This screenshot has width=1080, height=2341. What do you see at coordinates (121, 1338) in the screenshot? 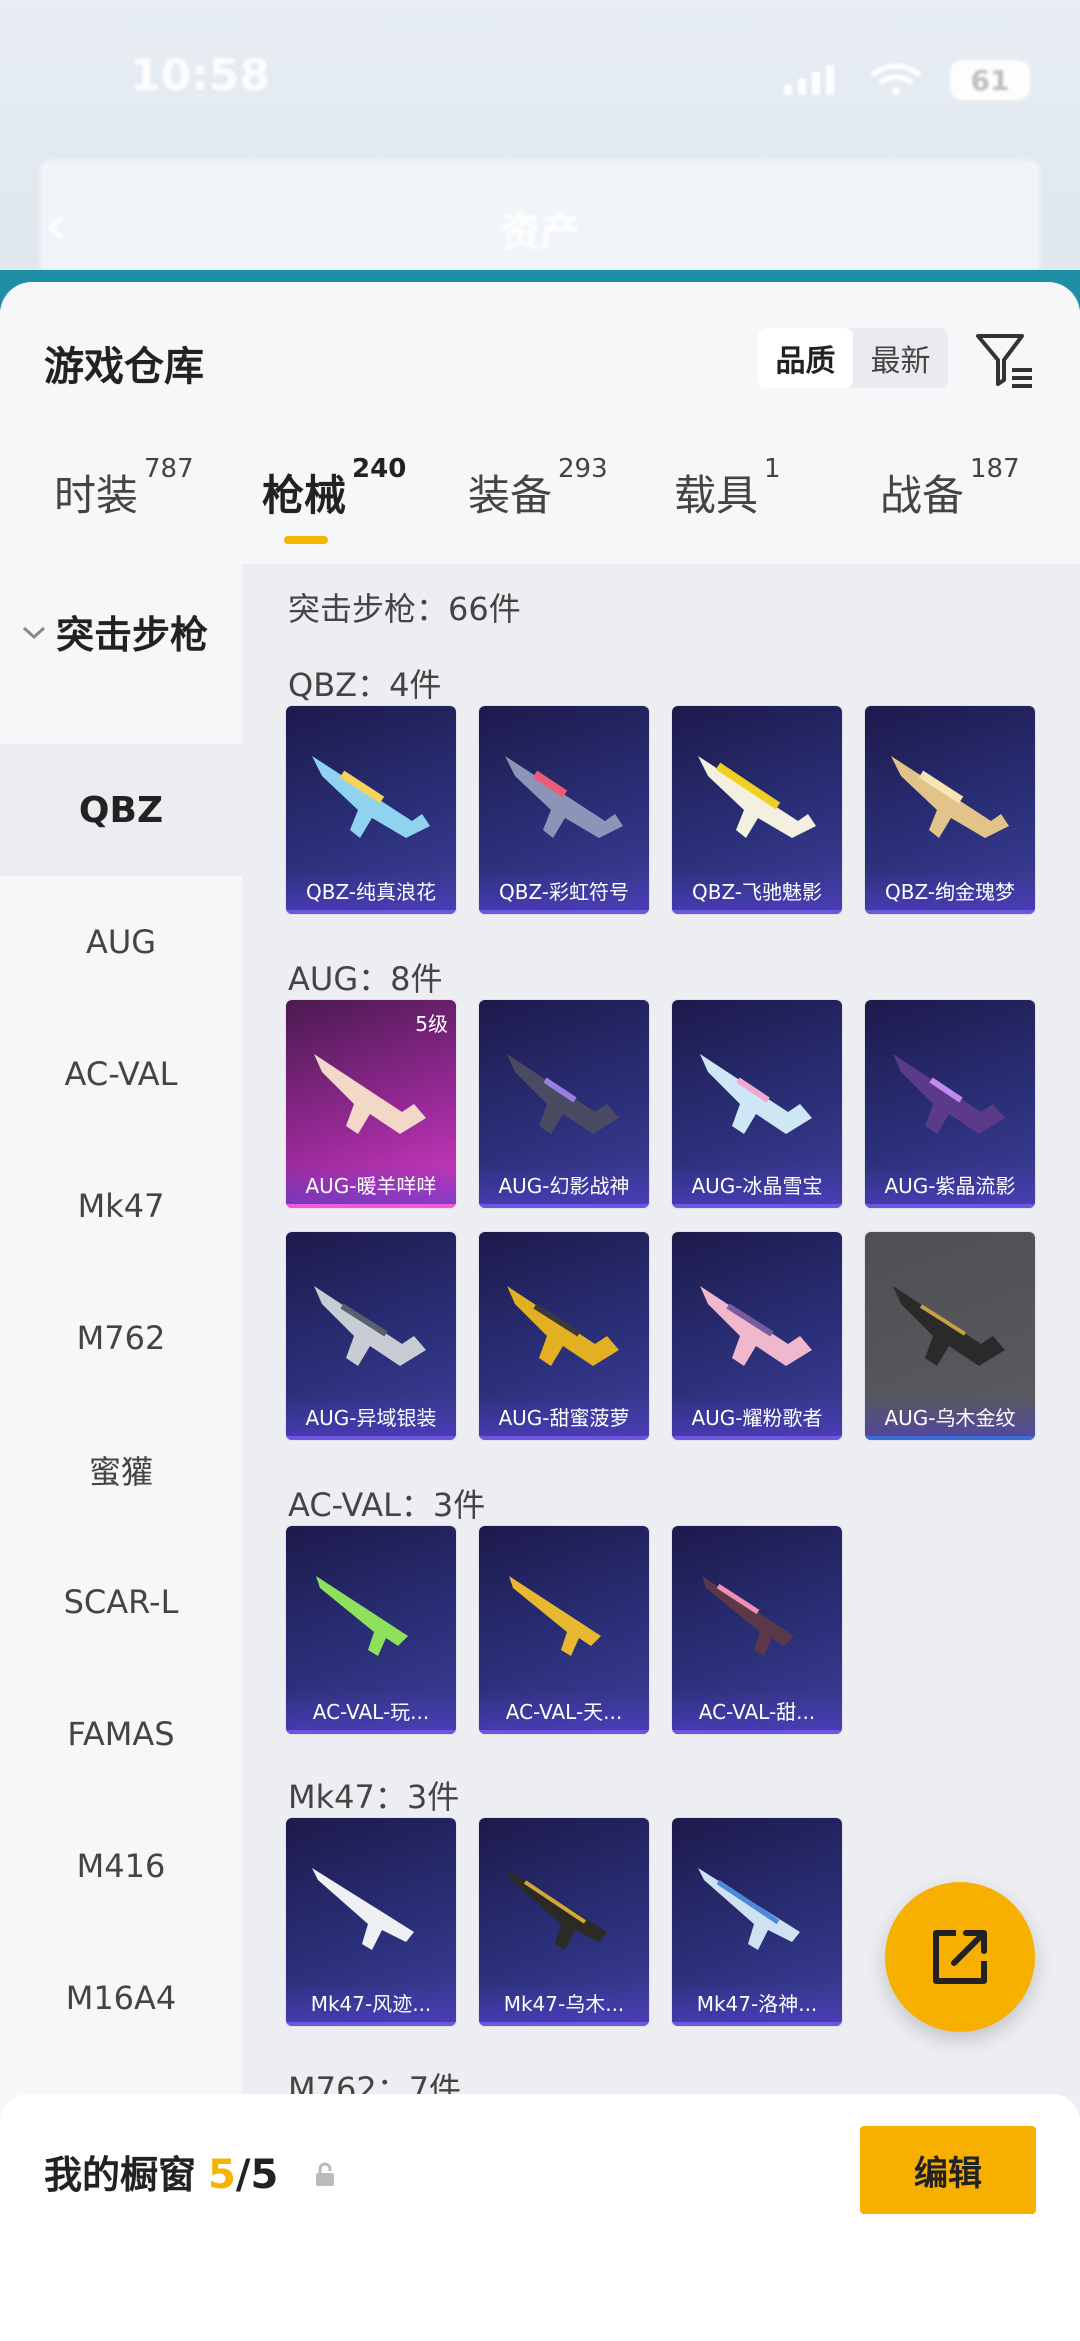
I see `sidebar-item-m762: M762` at bounding box center [121, 1338].